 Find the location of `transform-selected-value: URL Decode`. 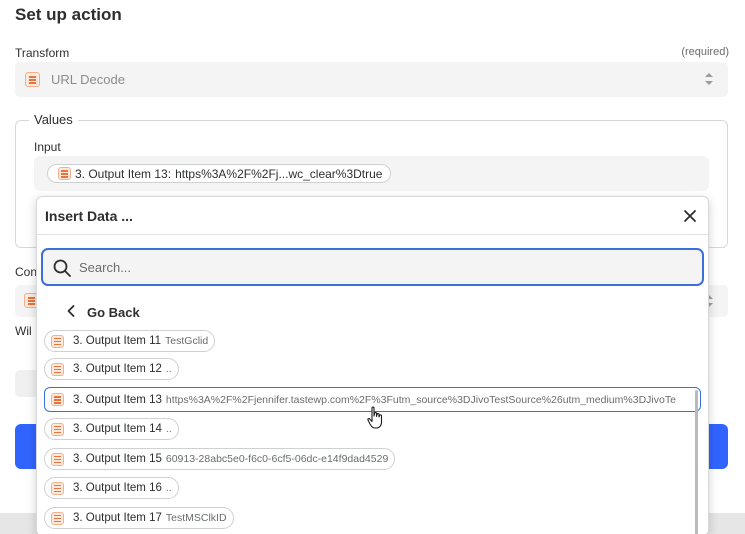

transform-selected-value: URL Decode is located at coordinates (88, 79).